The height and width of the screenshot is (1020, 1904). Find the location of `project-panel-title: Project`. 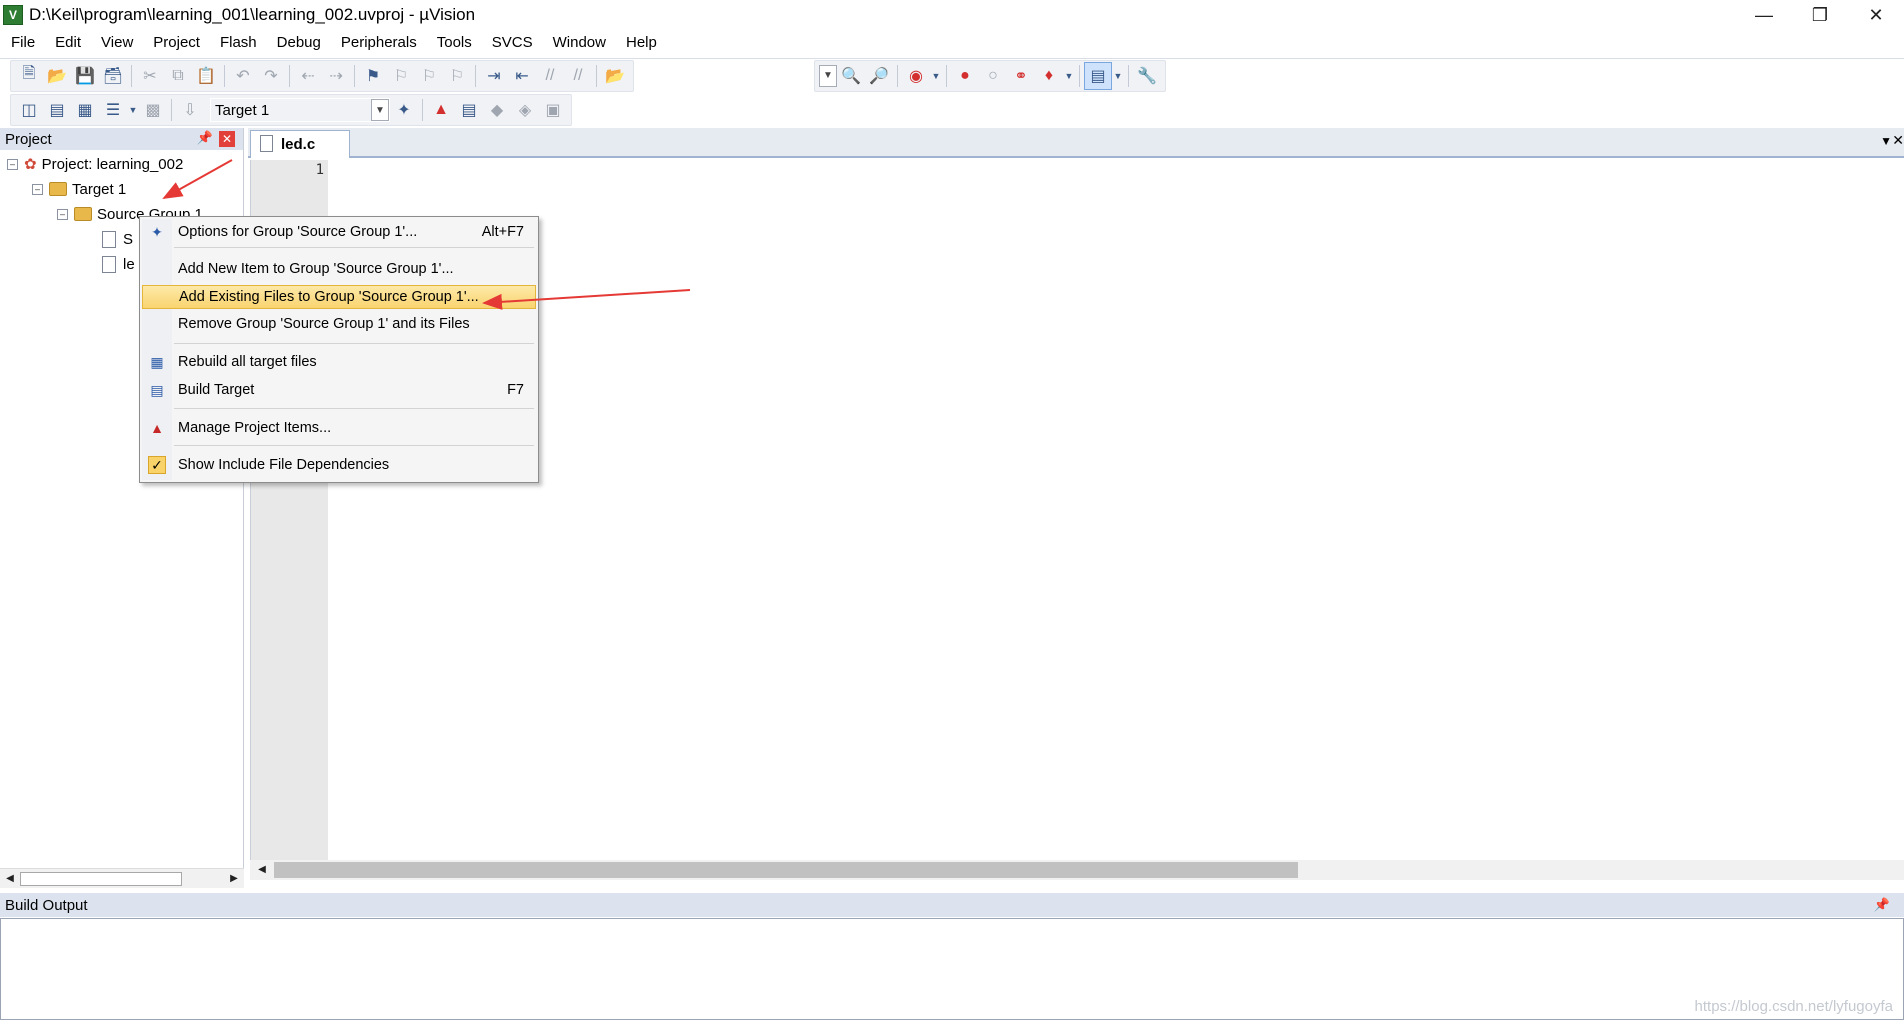

project-panel-title: Project is located at coordinates (28, 139).